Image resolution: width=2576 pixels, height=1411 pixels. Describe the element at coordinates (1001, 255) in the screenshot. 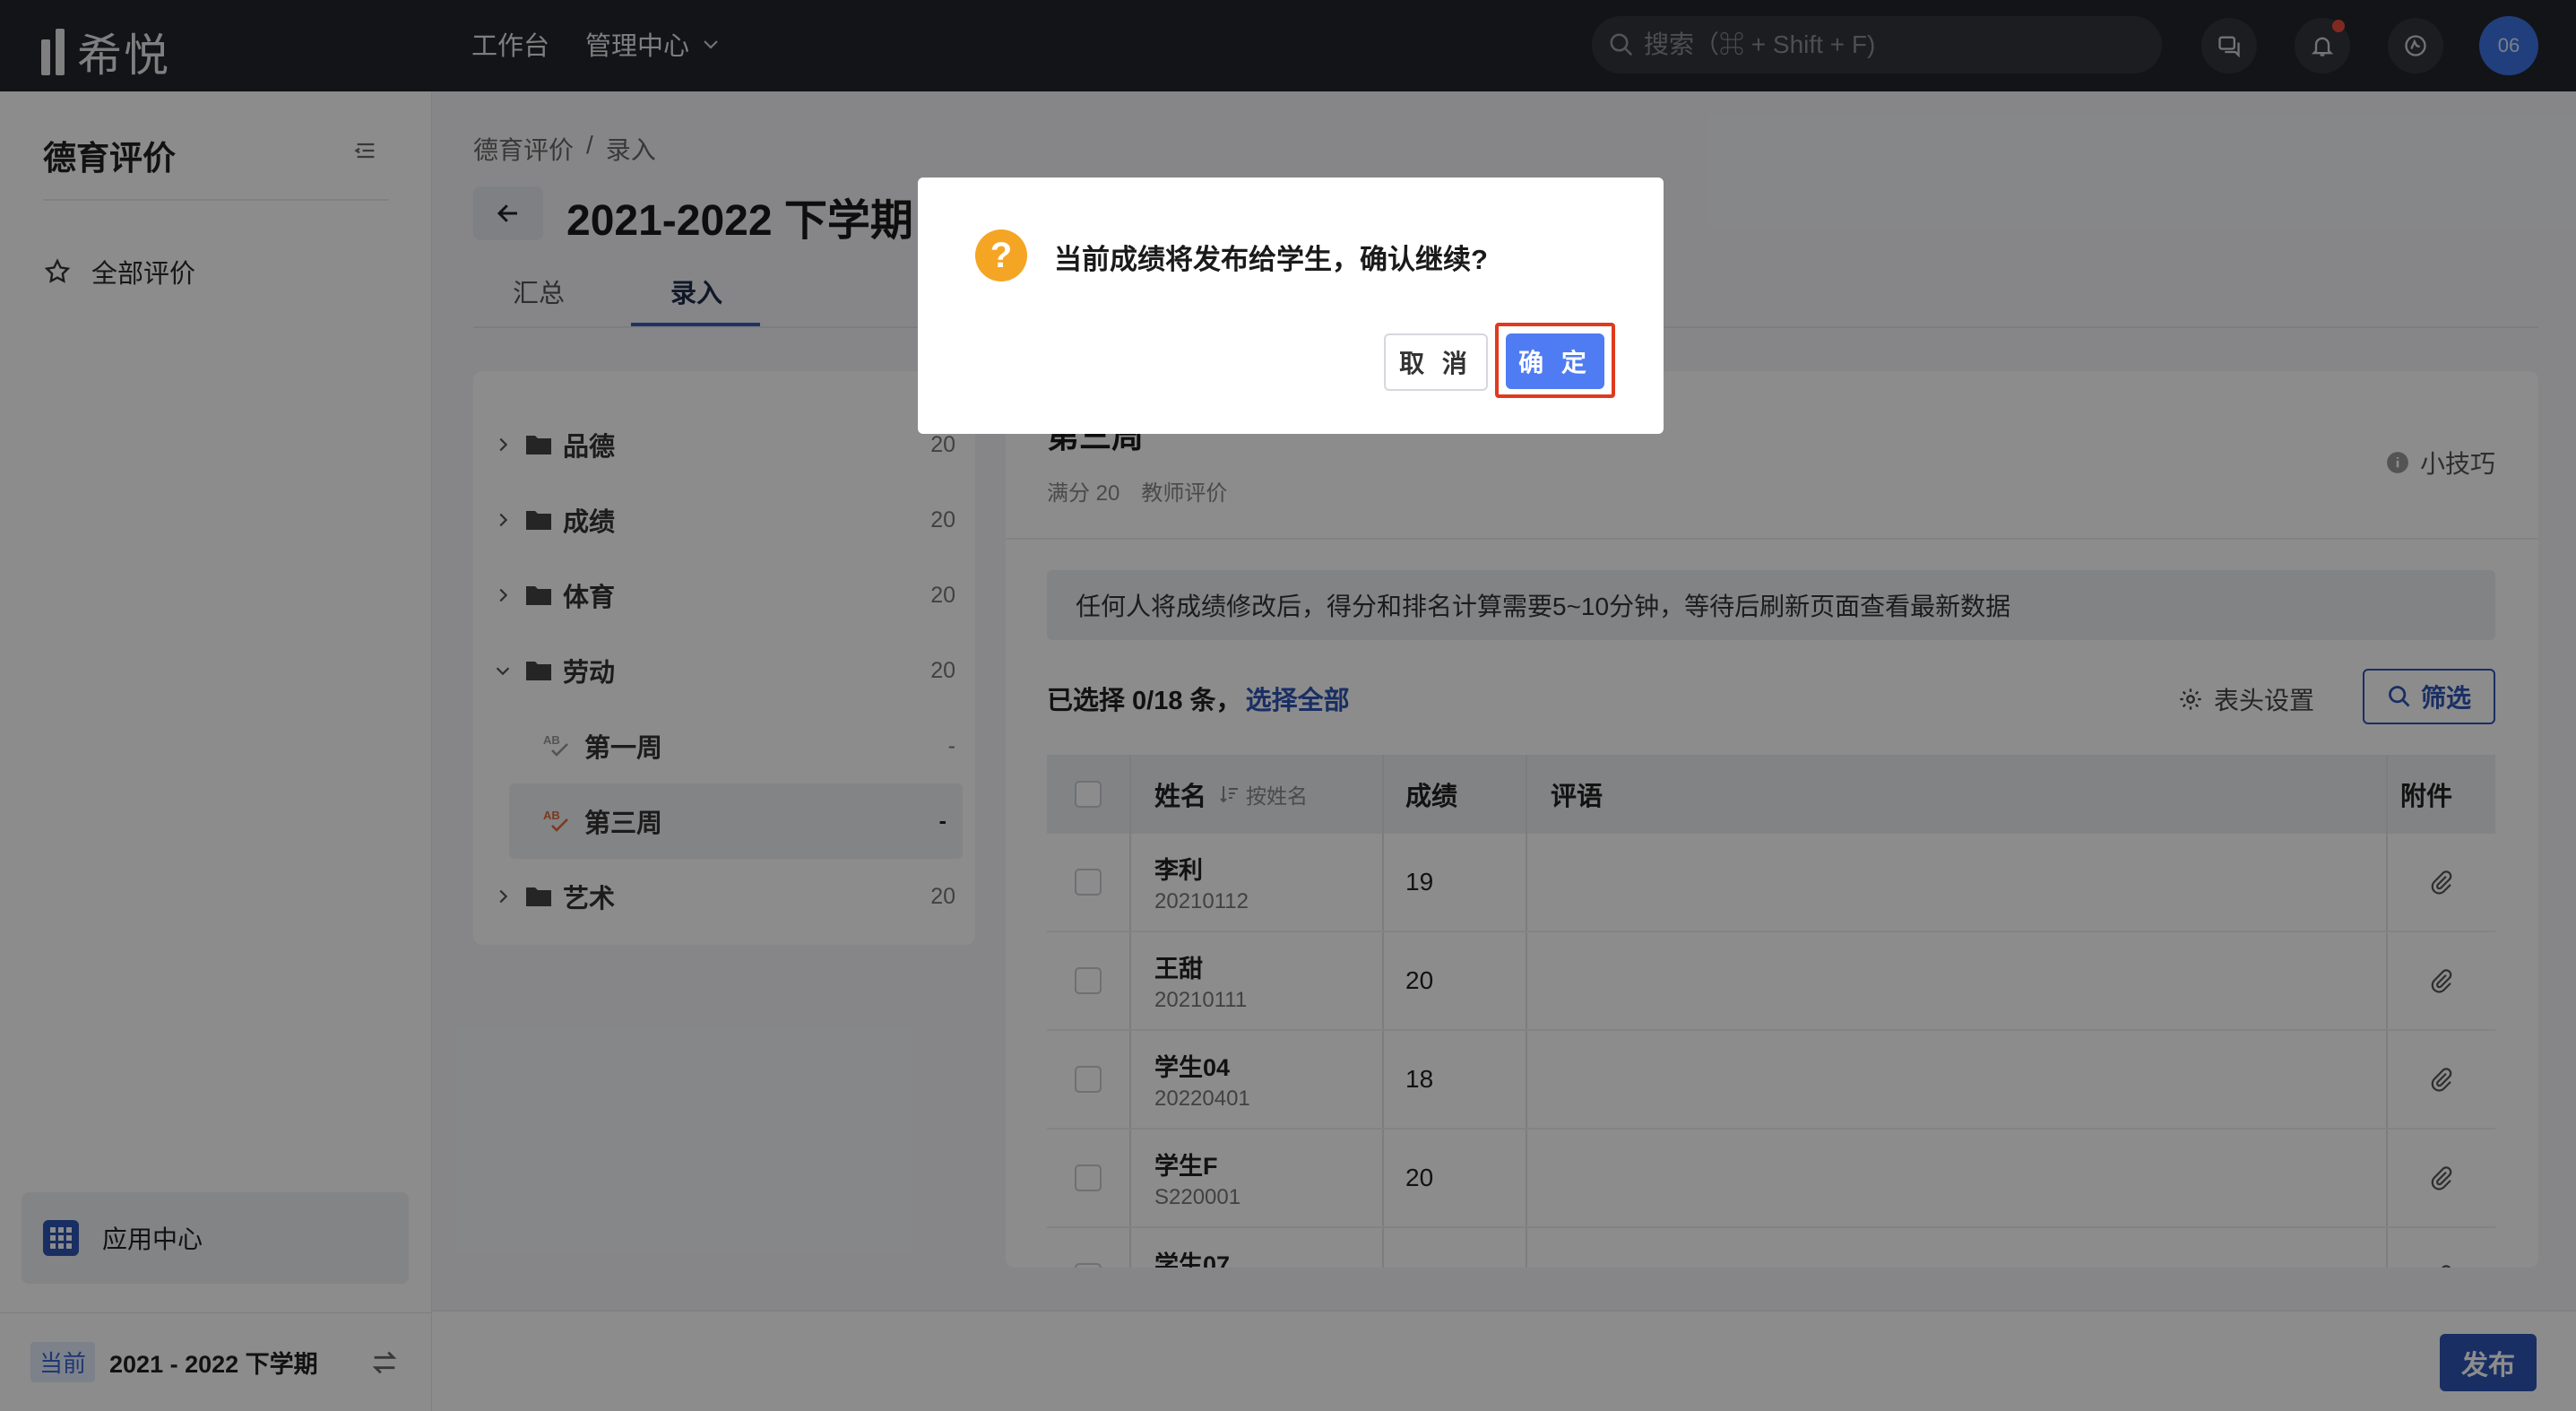

I see `question-icon: ?` at that location.